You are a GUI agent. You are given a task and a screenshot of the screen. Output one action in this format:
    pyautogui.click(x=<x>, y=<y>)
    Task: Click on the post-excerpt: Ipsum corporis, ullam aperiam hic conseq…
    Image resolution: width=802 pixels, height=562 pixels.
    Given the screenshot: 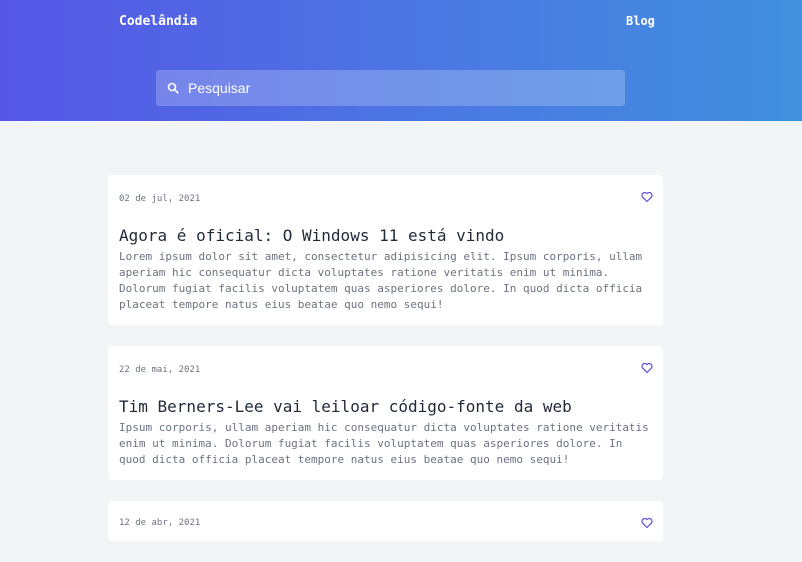 What is the action you would take?
    pyautogui.click(x=384, y=443)
    